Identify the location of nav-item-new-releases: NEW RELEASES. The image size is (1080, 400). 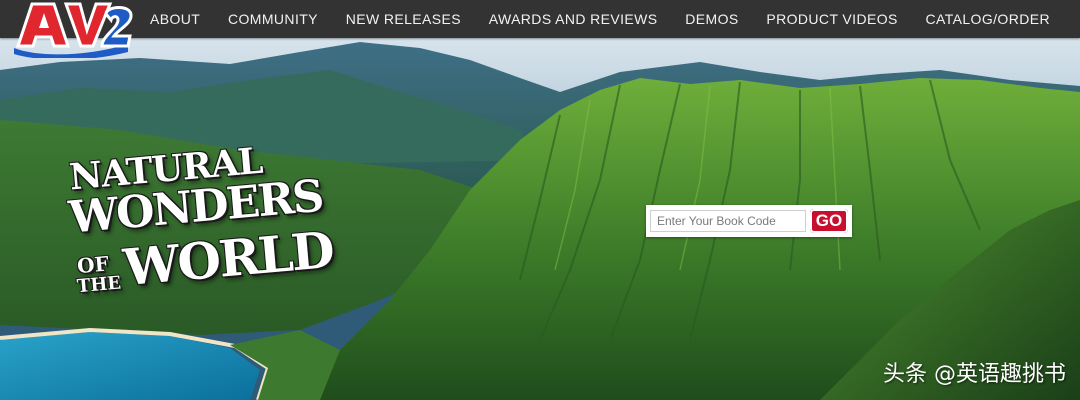
(403, 19).